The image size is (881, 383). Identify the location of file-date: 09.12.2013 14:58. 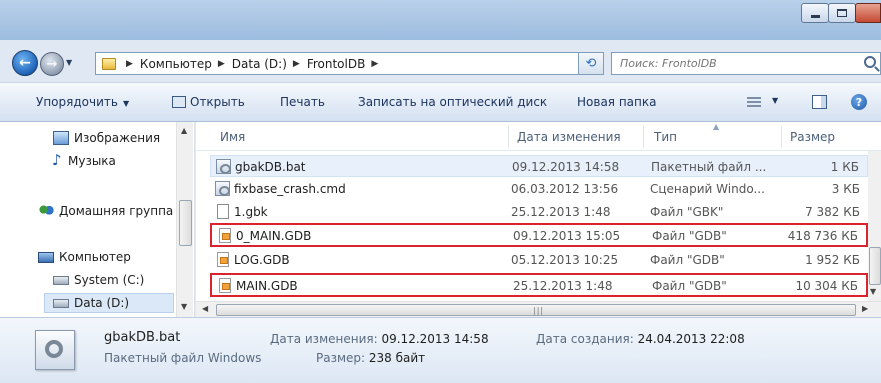
(566, 167).